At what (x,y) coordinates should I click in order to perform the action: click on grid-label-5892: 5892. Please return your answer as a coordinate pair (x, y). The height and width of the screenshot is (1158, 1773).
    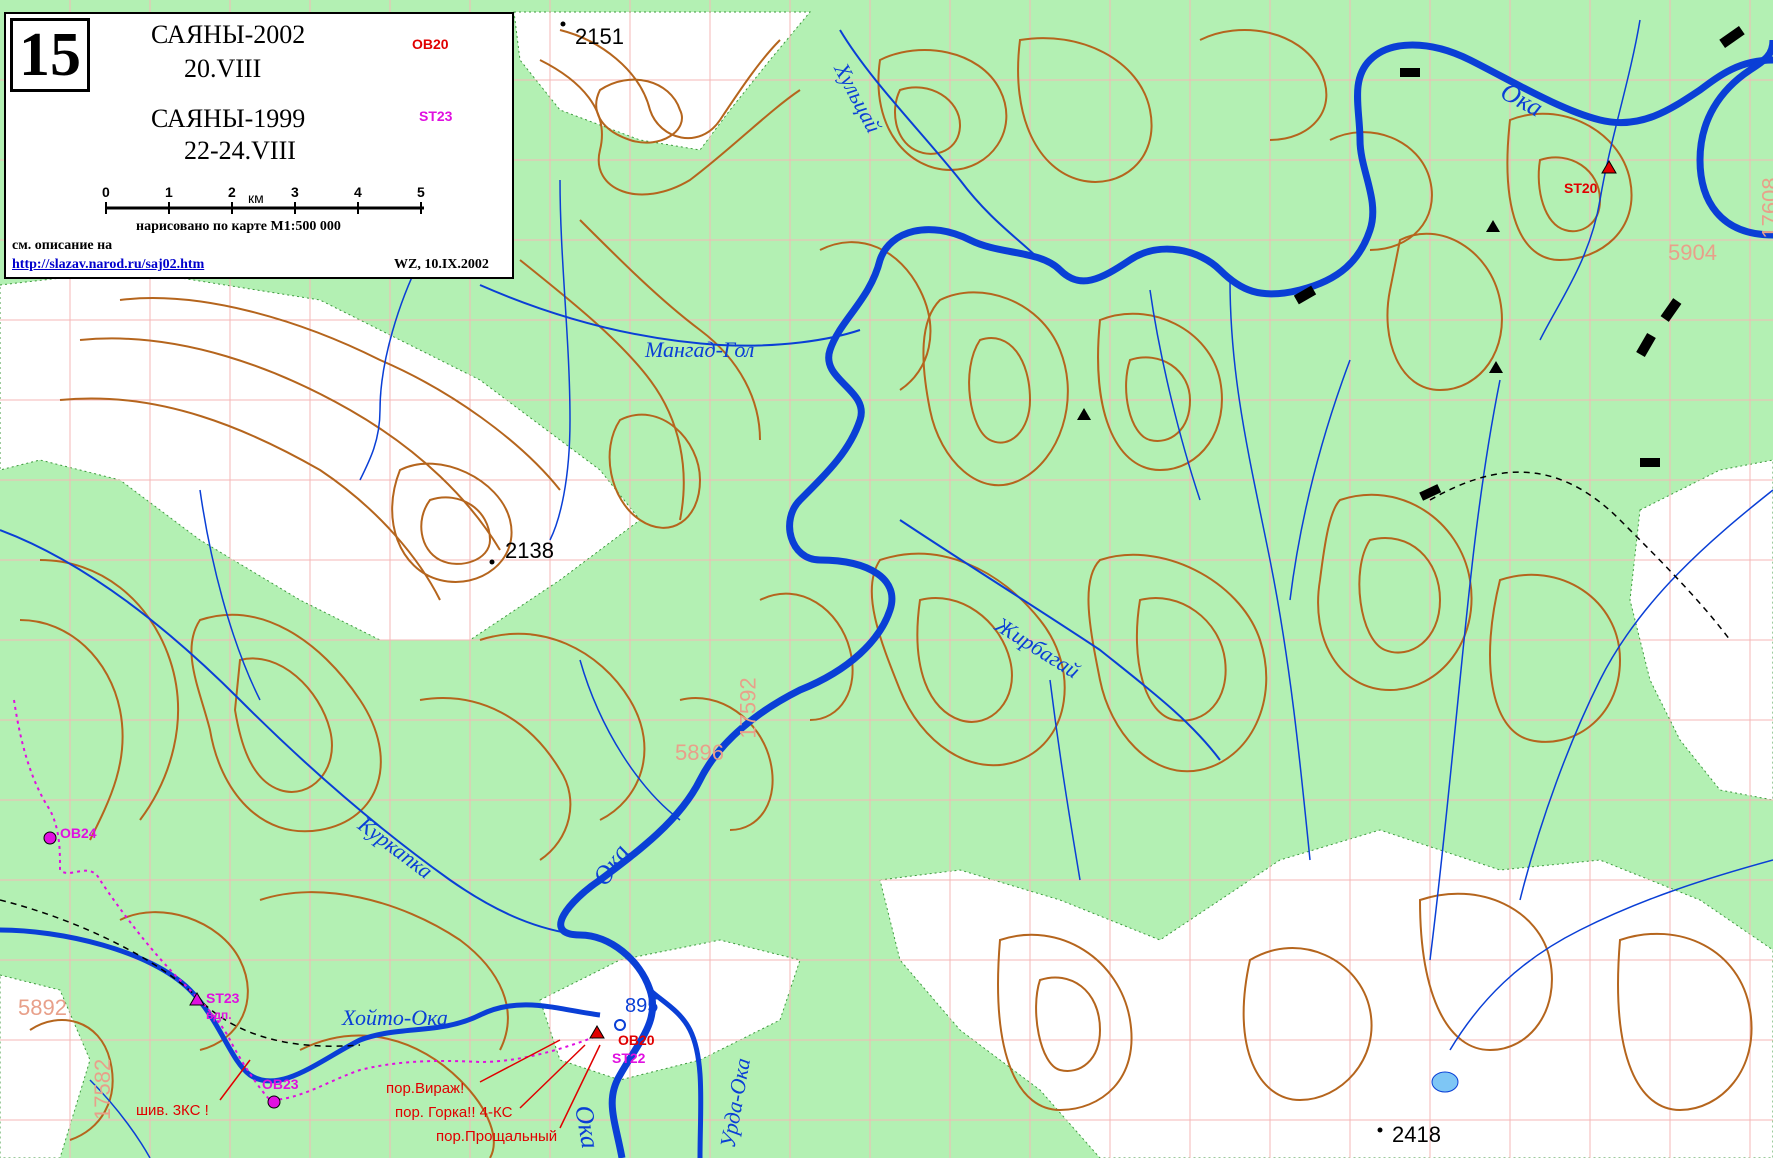
    Looking at the image, I should click on (42, 1007).